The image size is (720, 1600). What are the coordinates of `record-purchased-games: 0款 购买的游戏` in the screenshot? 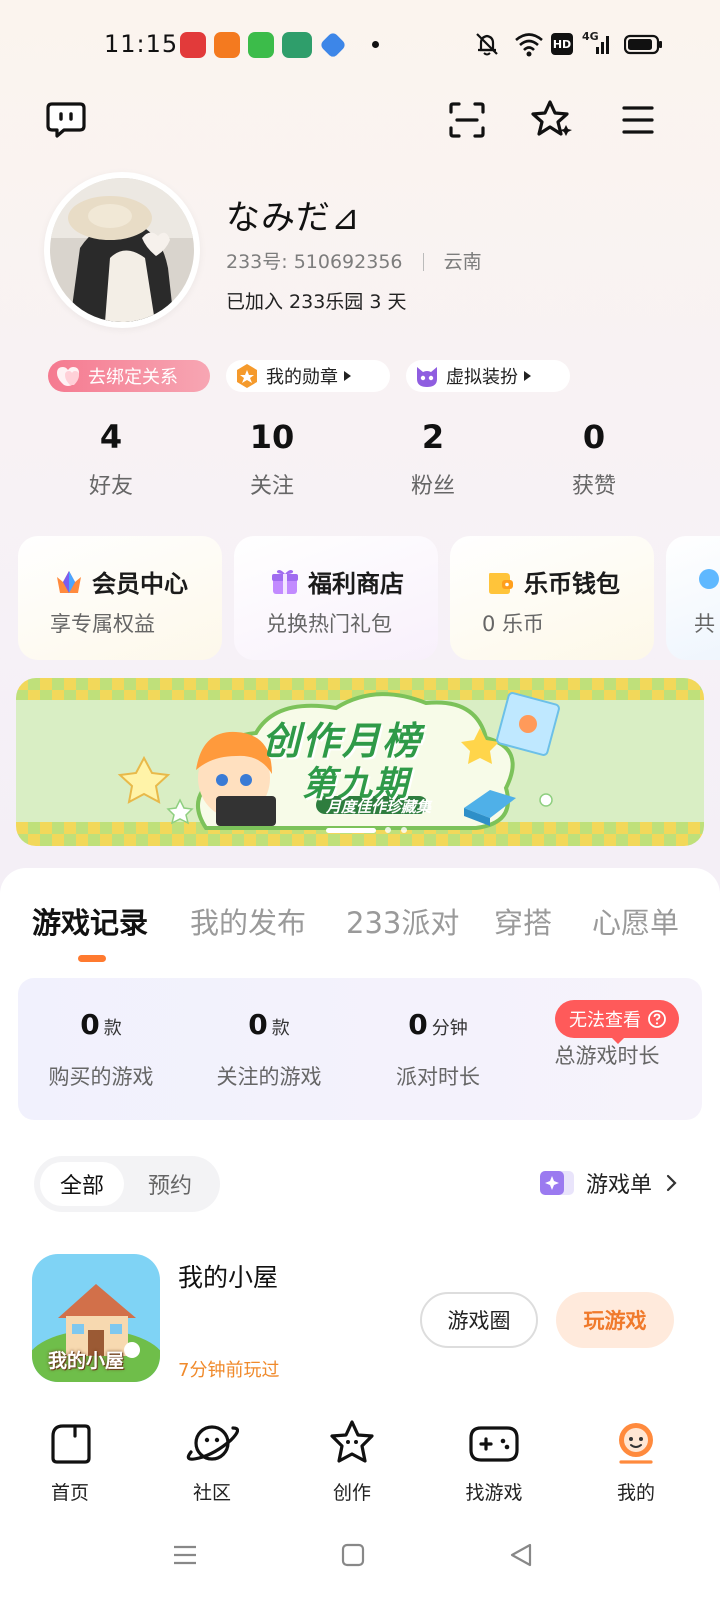 It's located at (101, 1049).